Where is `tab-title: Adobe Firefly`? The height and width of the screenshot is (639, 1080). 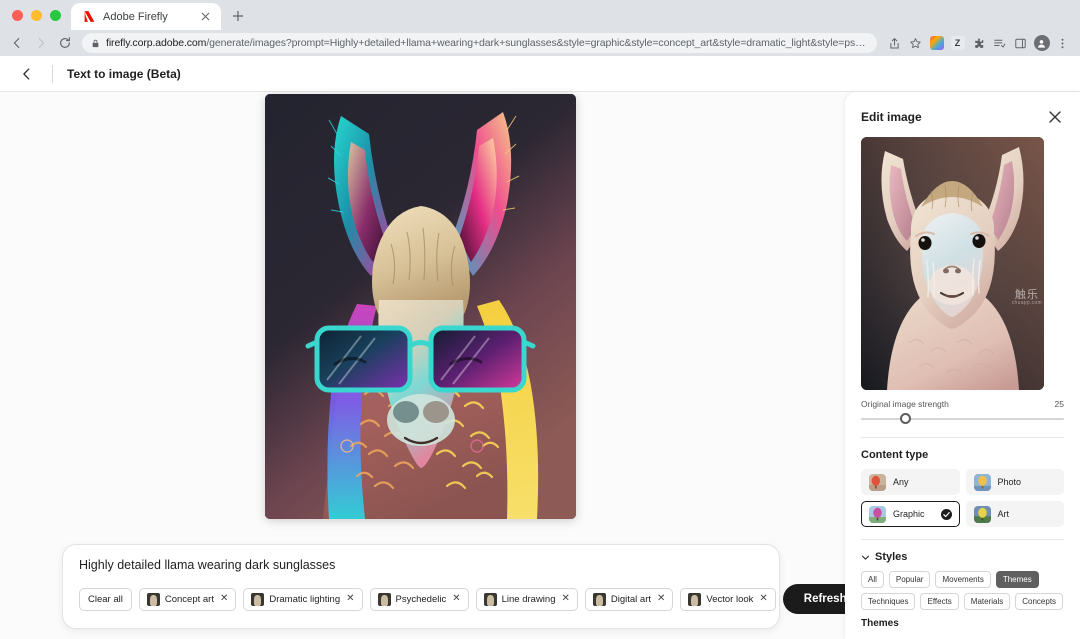 tab-title: Adobe Firefly is located at coordinates (135, 16).